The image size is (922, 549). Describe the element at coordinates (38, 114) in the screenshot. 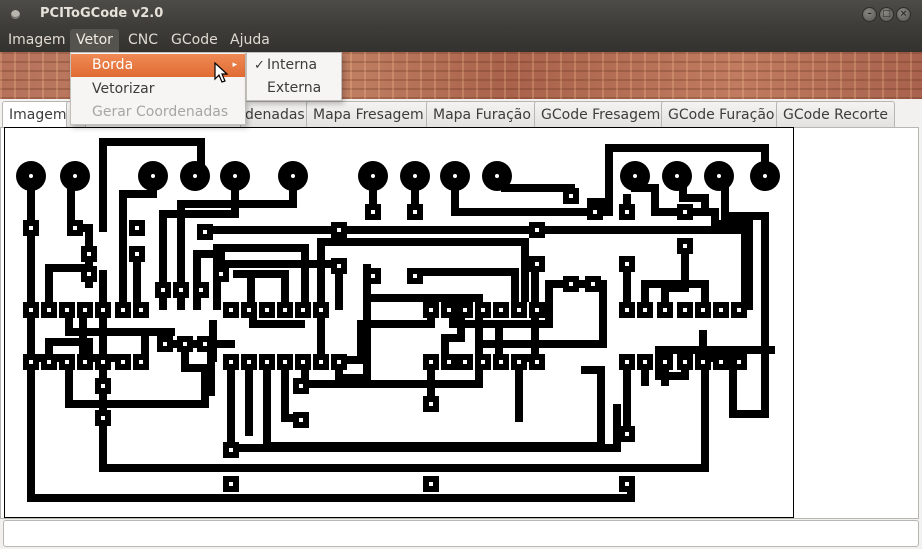

I see `tab-imagem: Imagem` at that location.